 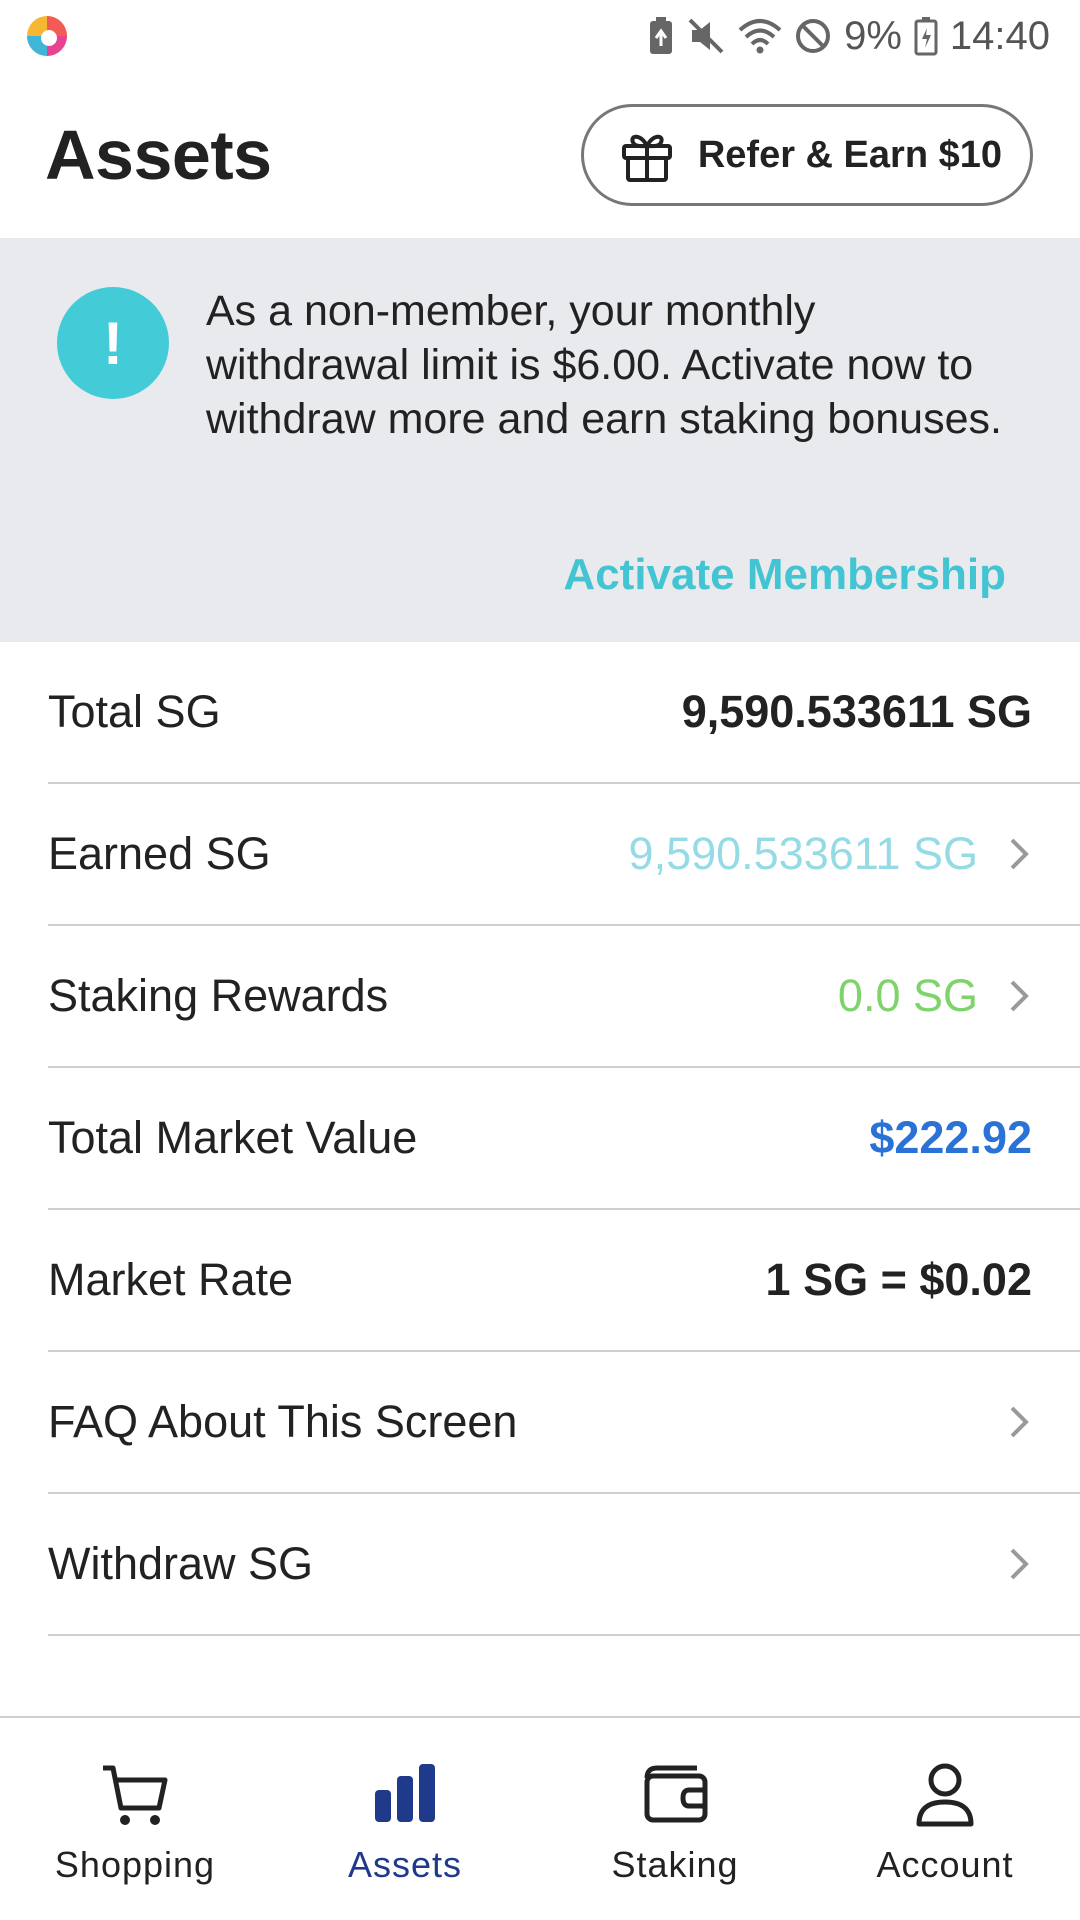 I want to click on nav-account: Account, so click(x=945, y=1819).